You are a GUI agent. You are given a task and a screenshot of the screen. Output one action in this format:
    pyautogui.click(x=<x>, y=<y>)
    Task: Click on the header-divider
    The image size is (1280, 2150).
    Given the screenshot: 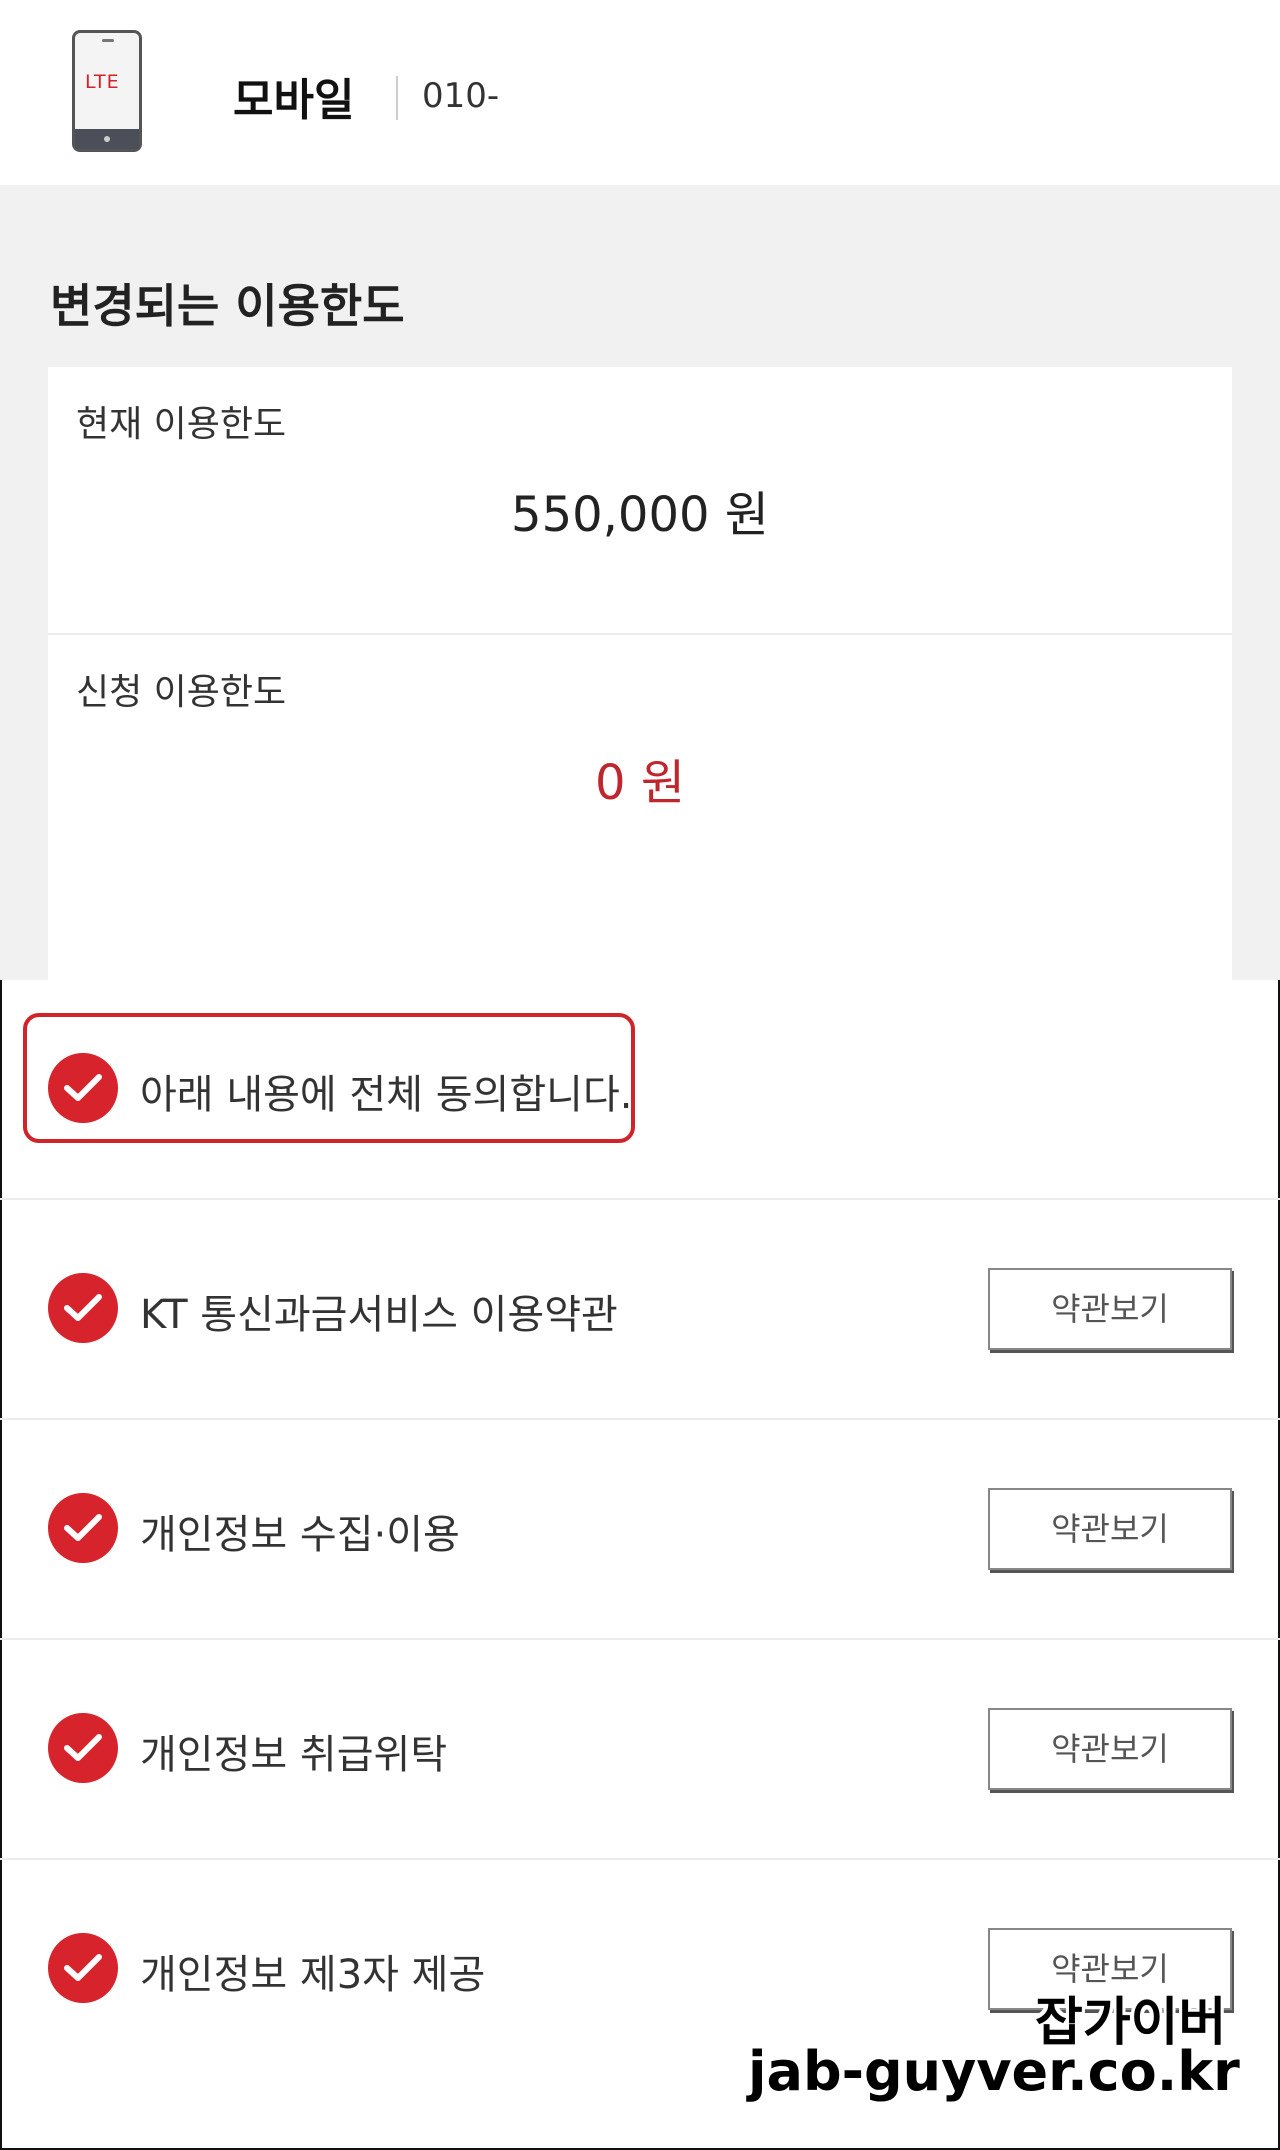 What is the action you would take?
    pyautogui.click(x=397, y=98)
    